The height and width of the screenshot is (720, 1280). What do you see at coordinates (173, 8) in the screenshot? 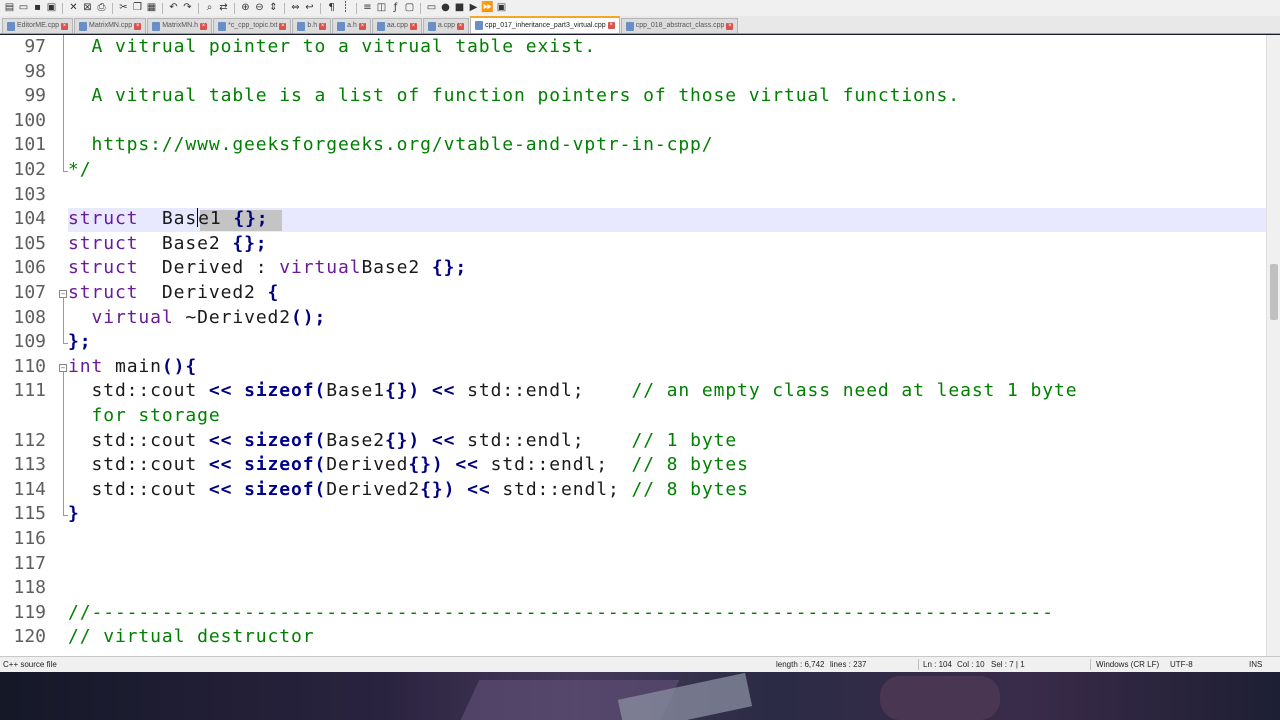
I see `undo-icon: ↶` at bounding box center [173, 8].